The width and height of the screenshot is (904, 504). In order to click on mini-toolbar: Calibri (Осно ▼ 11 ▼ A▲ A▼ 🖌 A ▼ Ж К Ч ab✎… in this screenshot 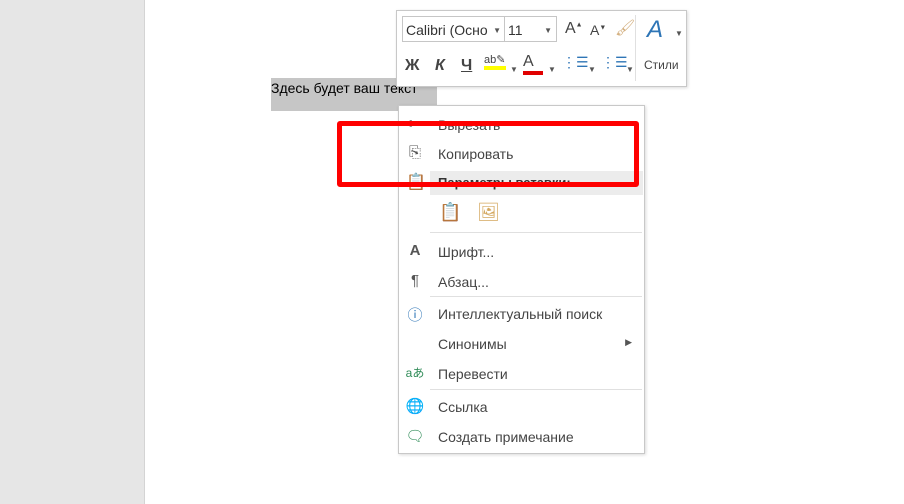, I will do `click(541, 48)`.